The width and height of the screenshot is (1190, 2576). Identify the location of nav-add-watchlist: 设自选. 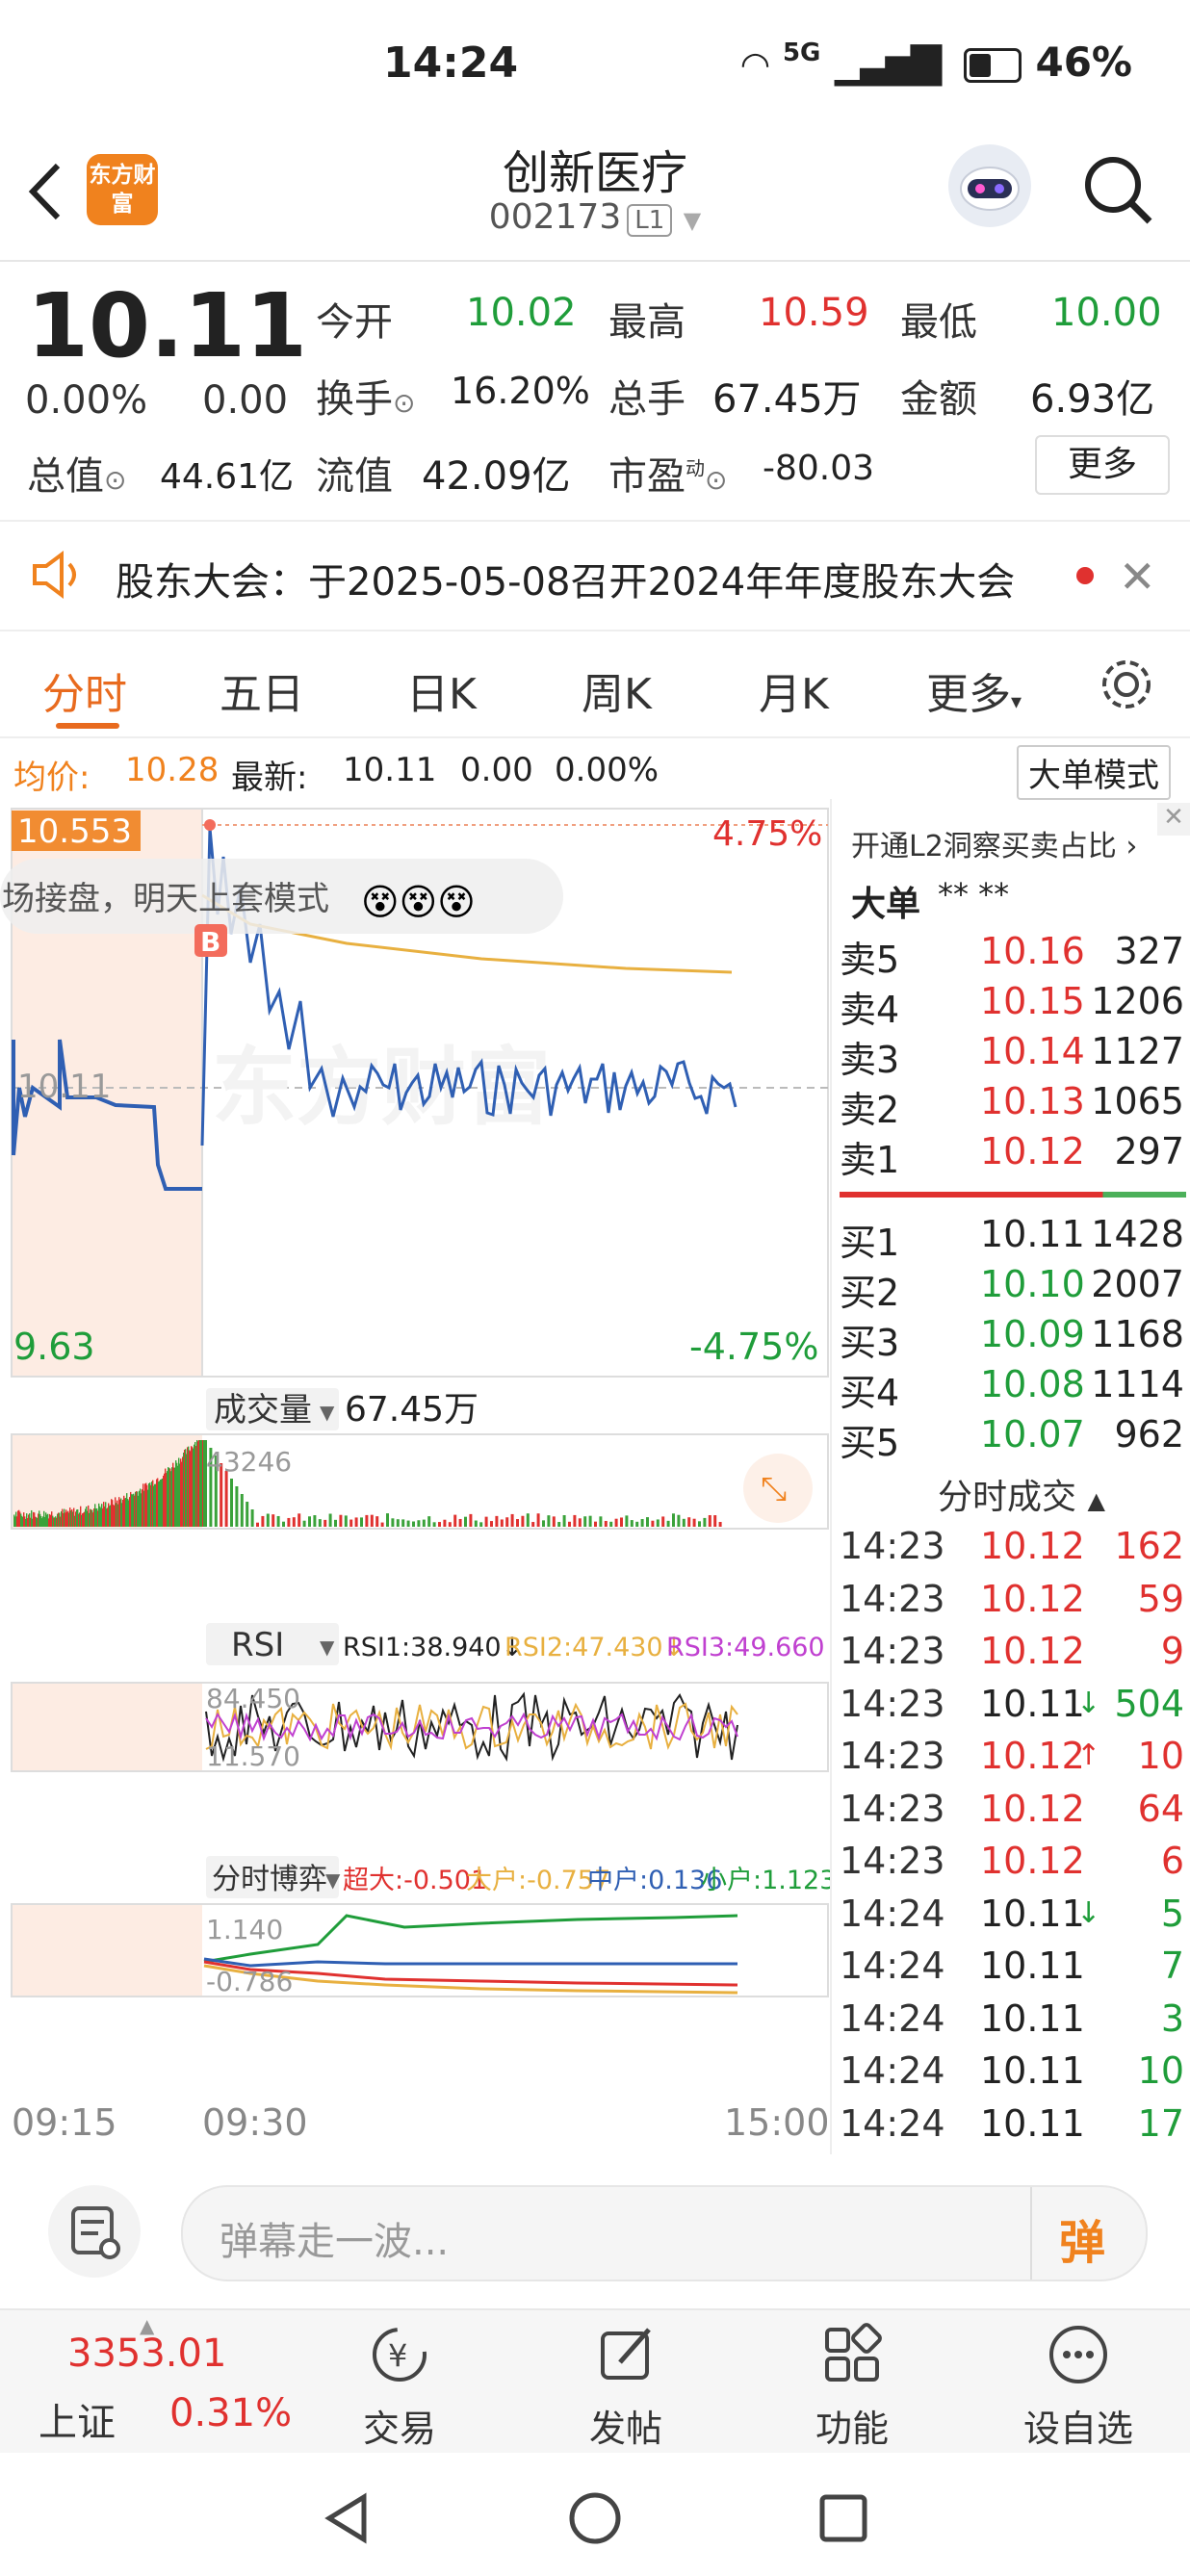
(1078, 2382).